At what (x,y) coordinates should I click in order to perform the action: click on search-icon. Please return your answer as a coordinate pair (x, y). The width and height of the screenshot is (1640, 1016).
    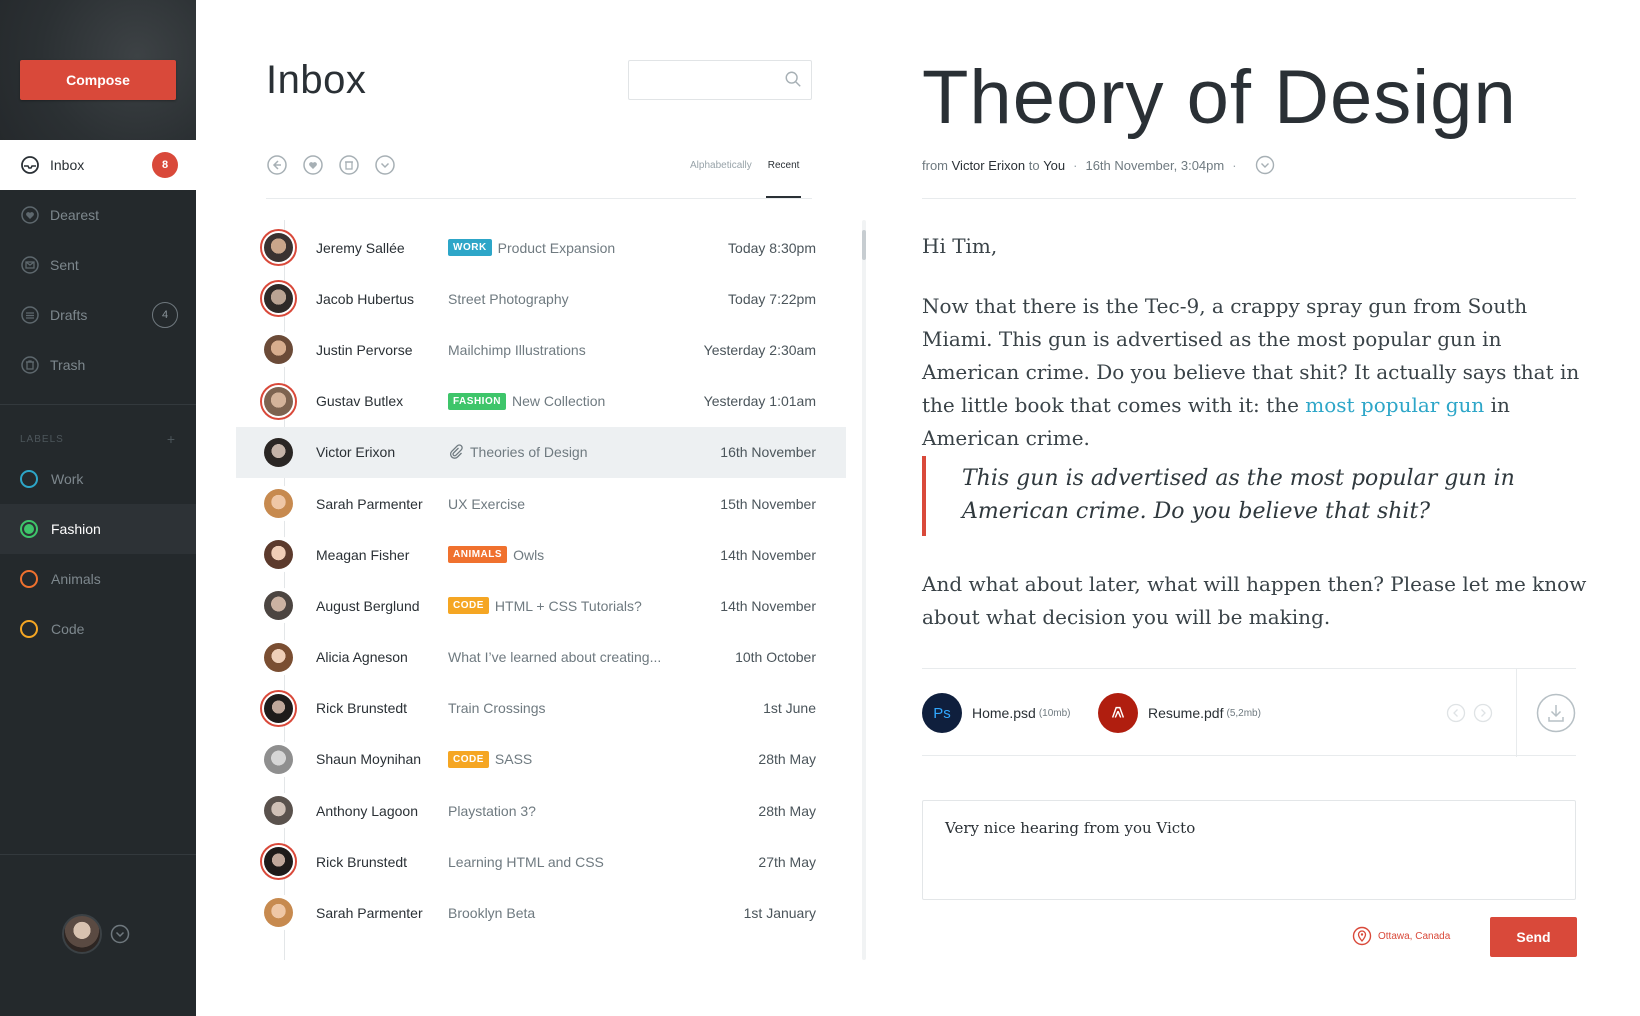
    Looking at the image, I should click on (793, 79).